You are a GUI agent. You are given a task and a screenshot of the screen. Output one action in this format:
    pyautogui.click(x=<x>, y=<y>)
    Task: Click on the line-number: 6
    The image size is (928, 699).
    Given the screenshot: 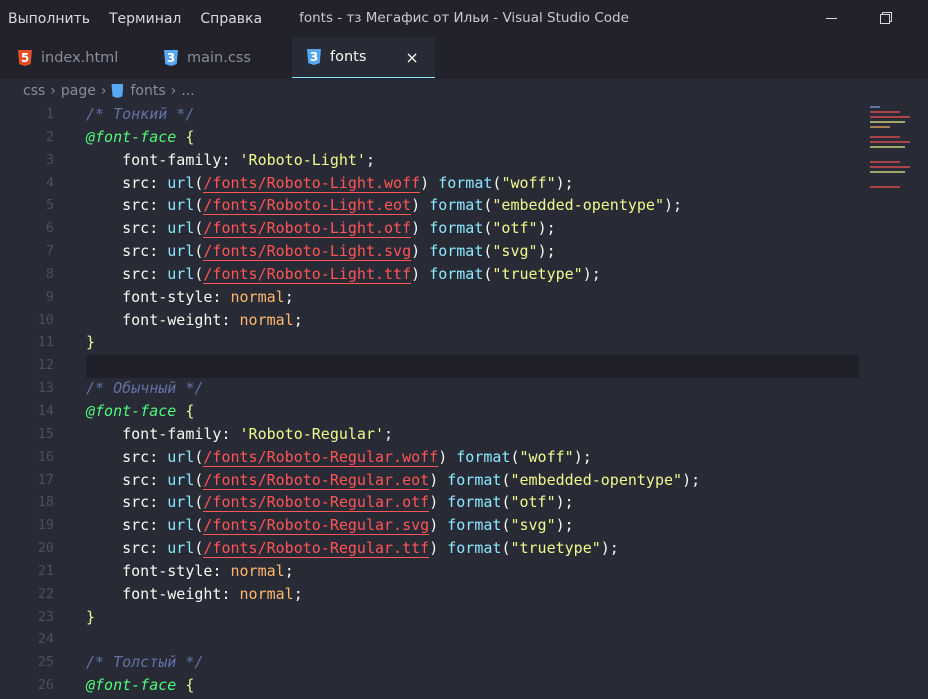 What is the action you would take?
    pyautogui.click(x=49, y=228)
    